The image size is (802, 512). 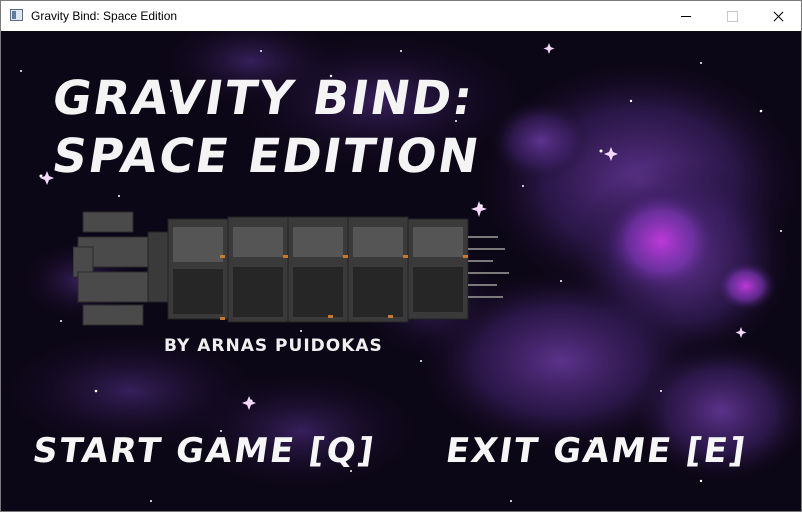 What do you see at coordinates (263, 98) in the screenshot?
I see `game-title-line-1: GRAVITY BIND:` at bounding box center [263, 98].